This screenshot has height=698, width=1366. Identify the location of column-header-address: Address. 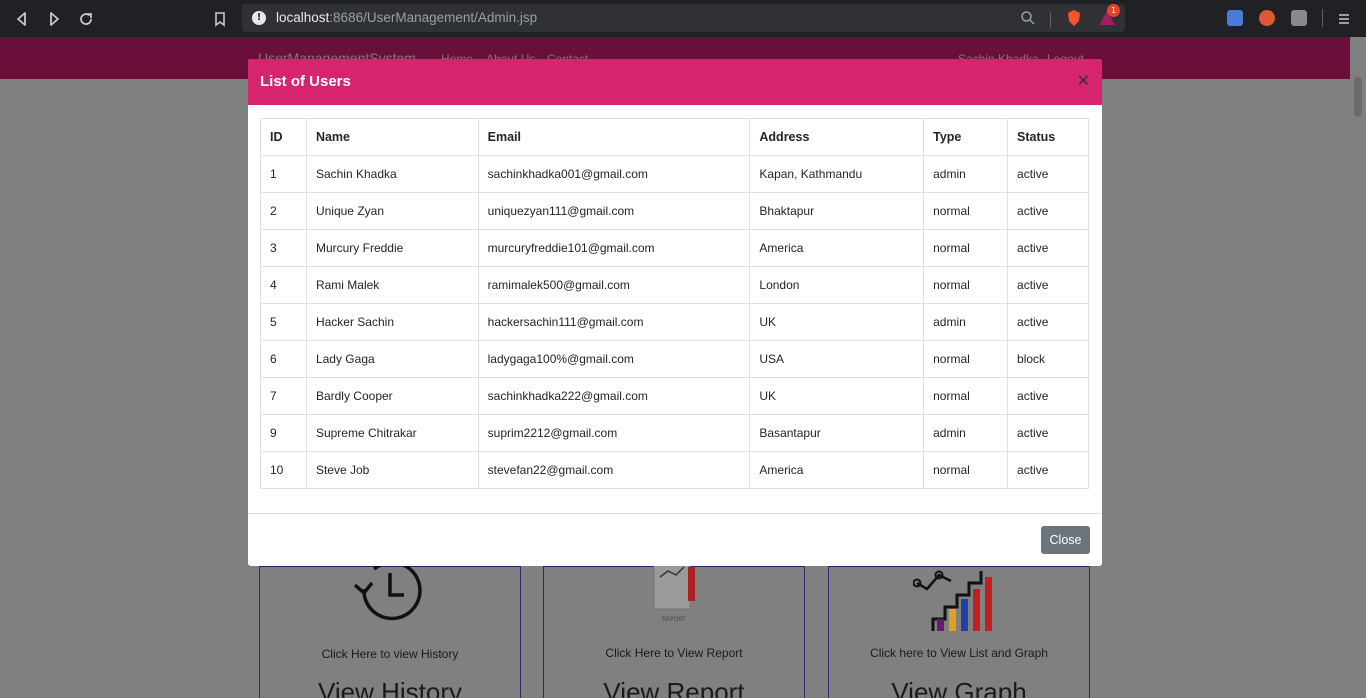
(837, 137).